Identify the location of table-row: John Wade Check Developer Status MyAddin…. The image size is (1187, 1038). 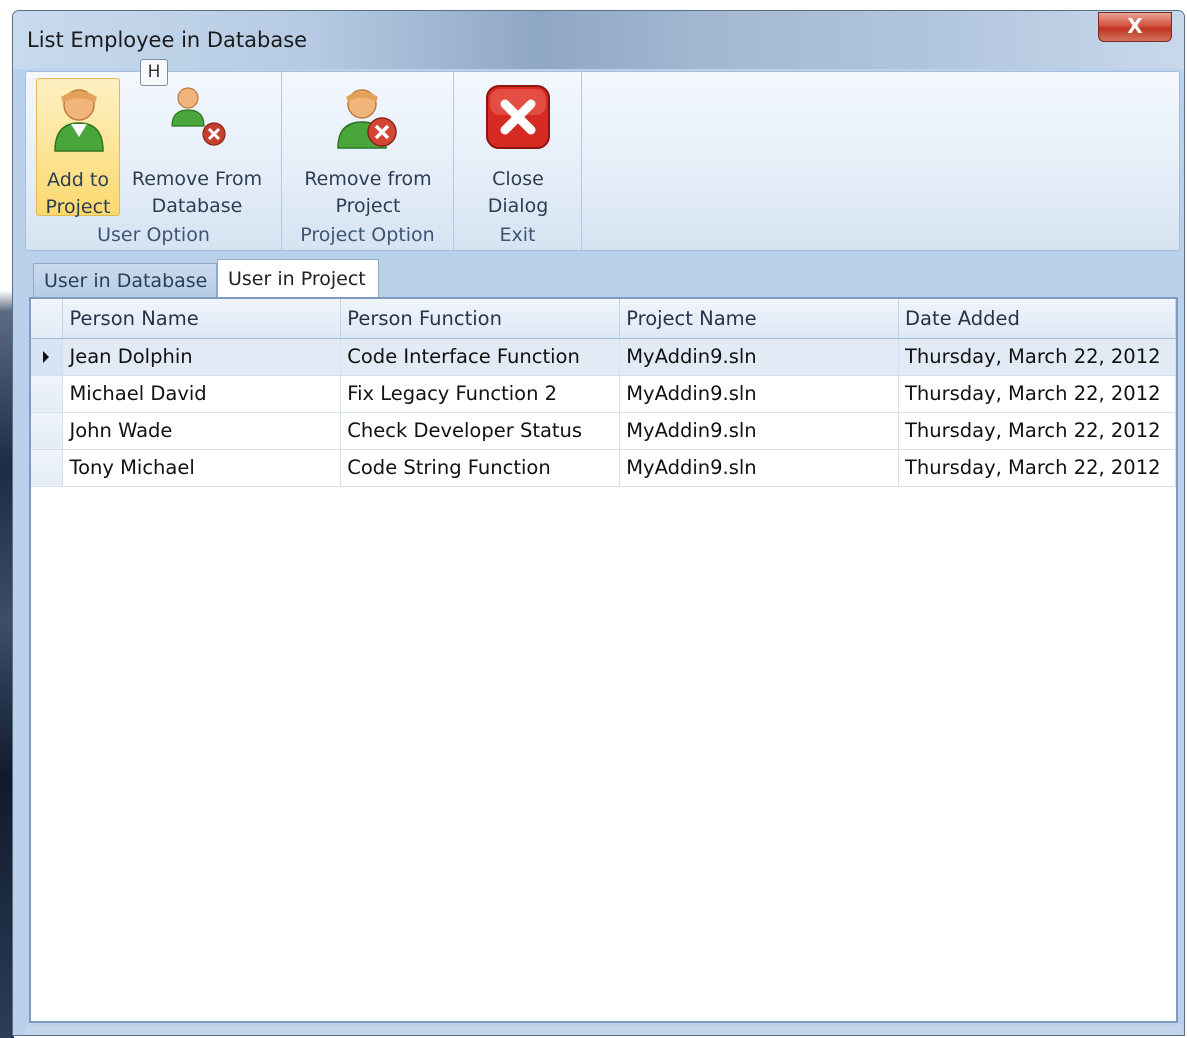
(604, 431).